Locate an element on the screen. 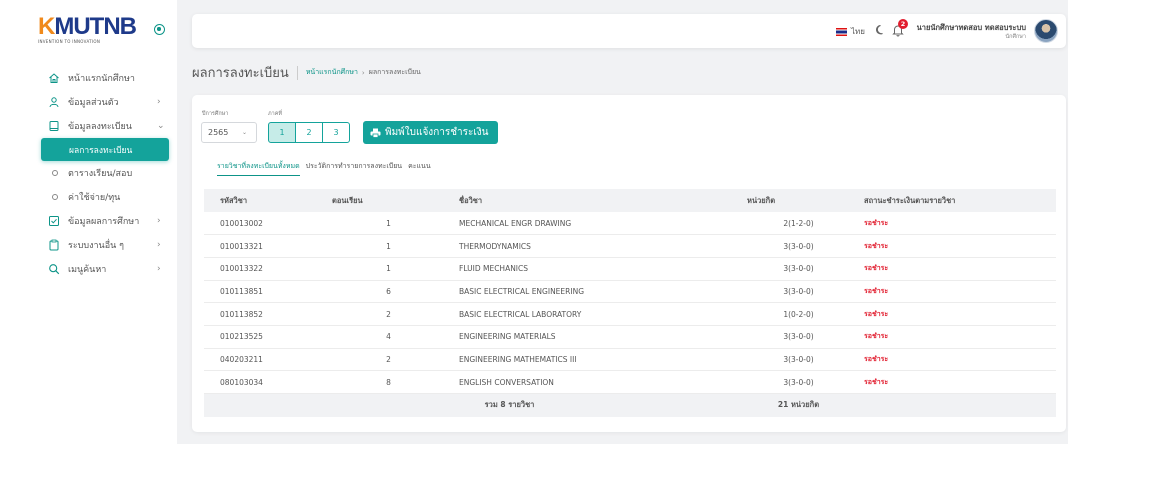 This screenshot has width=1168, height=484. course-code: 010013321 is located at coordinates (268, 246).